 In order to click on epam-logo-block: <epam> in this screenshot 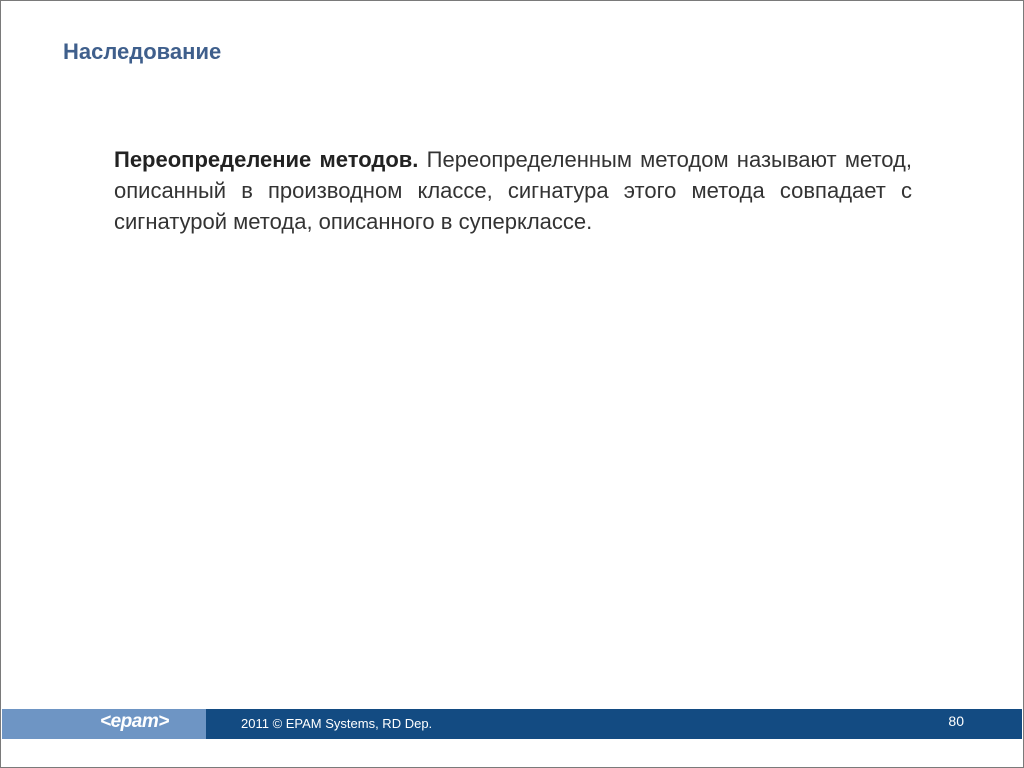, I will do `click(104, 724)`.